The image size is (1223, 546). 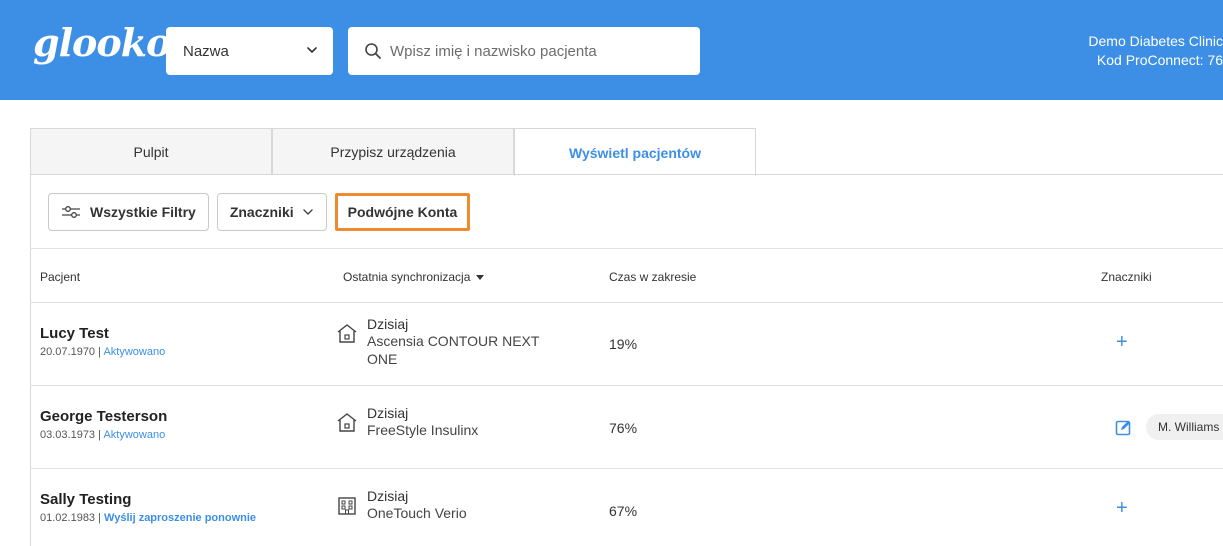 What do you see at coordinates (68, 352) in the screenshot?
I see `patient-dob: 20.07.1970` at bounding box center [68, 352].